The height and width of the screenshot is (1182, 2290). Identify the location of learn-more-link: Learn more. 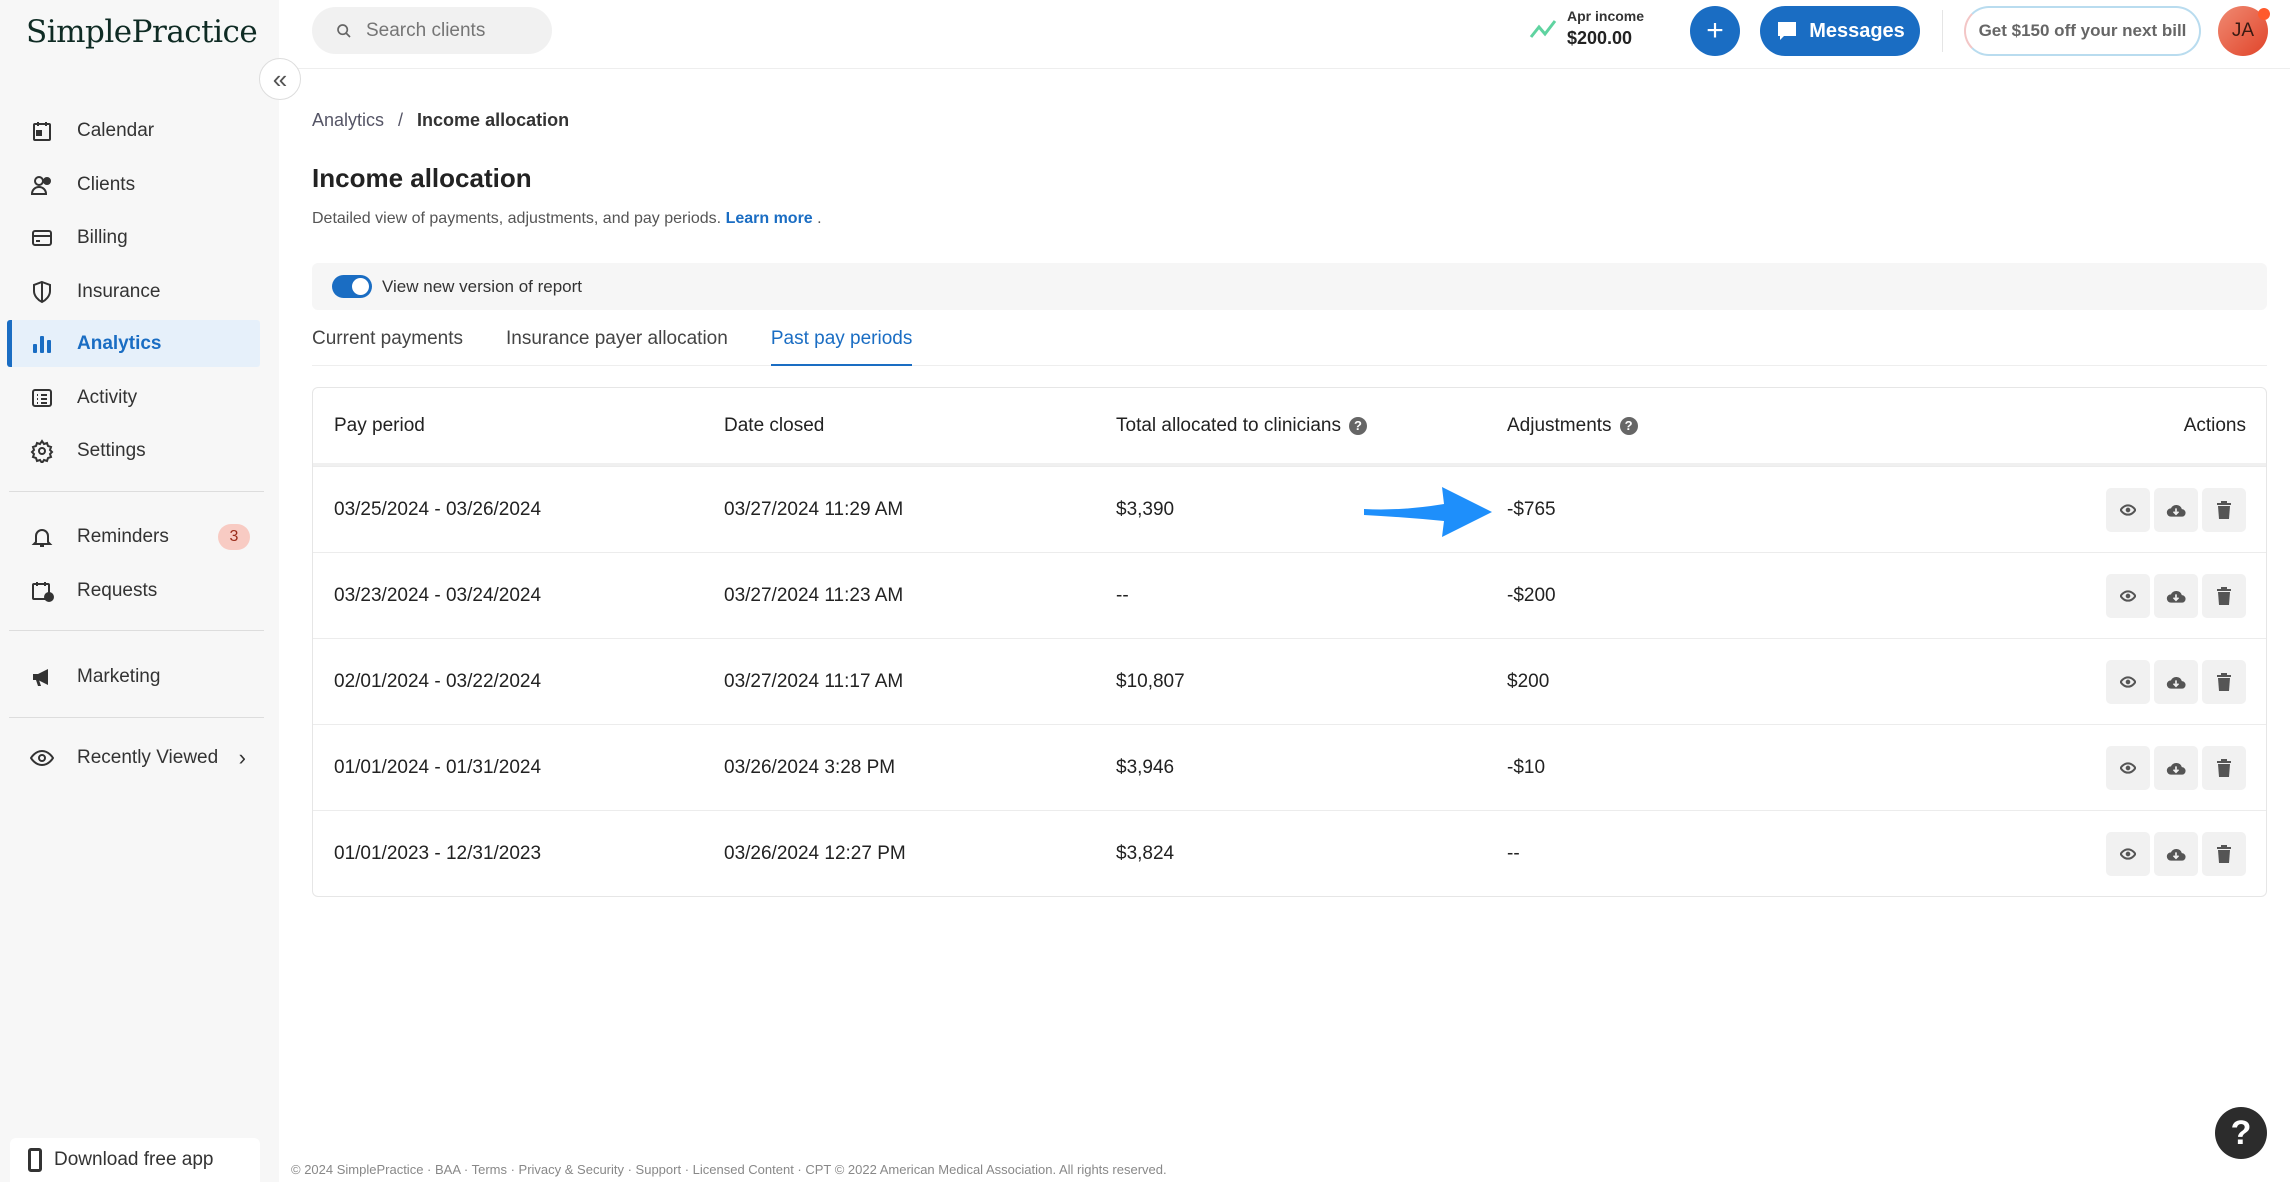
(769, 218).